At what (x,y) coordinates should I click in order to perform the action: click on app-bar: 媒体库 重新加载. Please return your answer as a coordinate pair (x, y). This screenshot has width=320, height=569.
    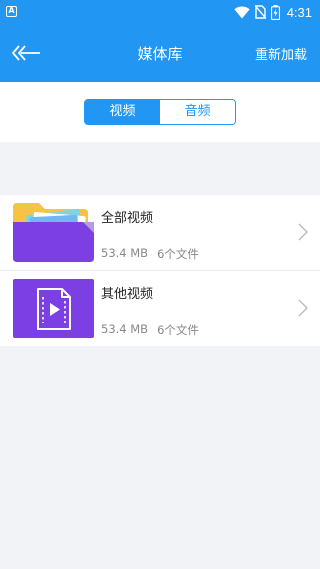
    Looking at the image, I should click on (160, 53).